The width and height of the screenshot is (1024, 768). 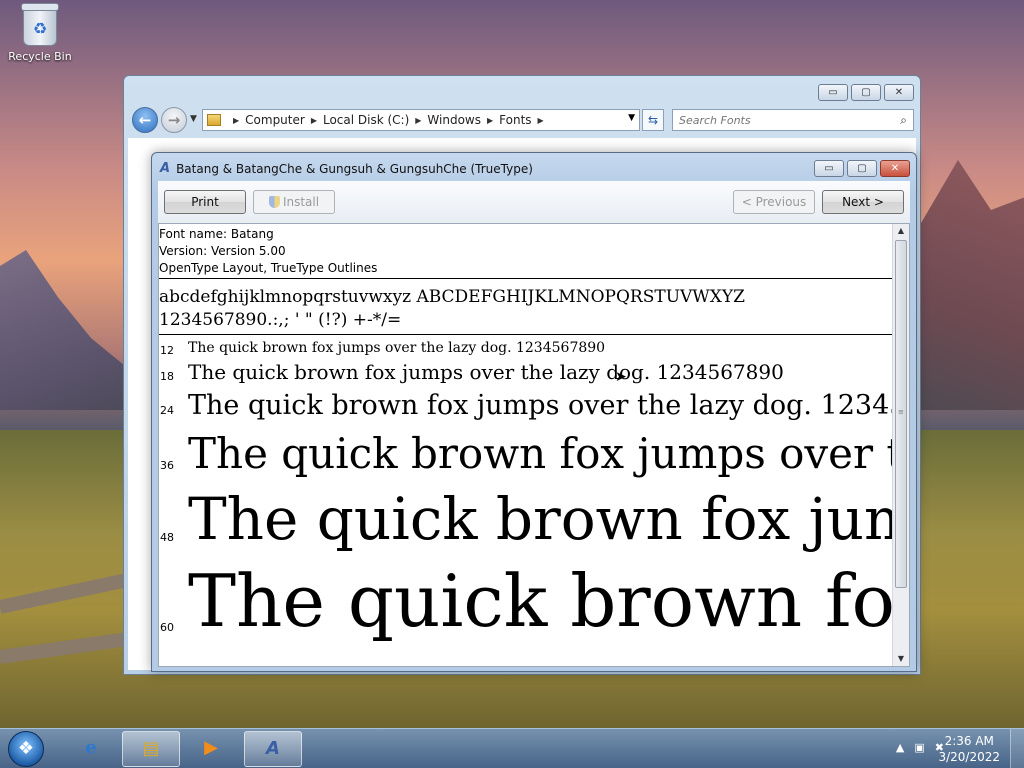 I want to click on internet-explorer-icon: e, so click(x=91, y=747).